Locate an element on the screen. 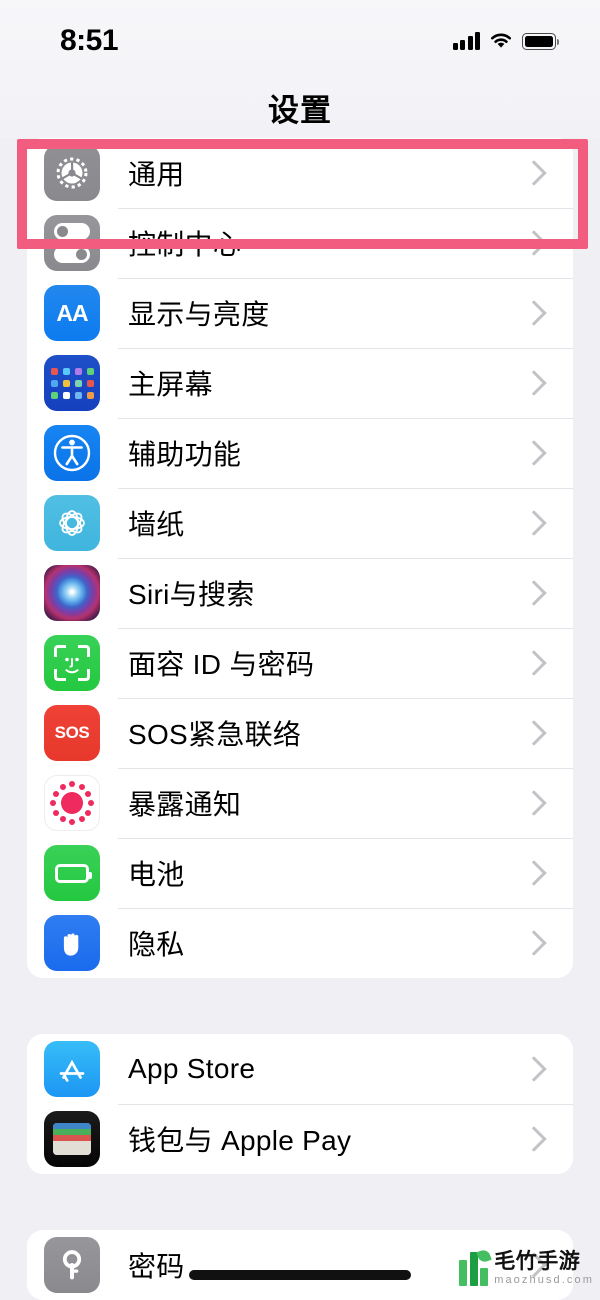 The image size is (600, 1300). settings-row-app-store: App Store is located at coordinates (300, 1069).